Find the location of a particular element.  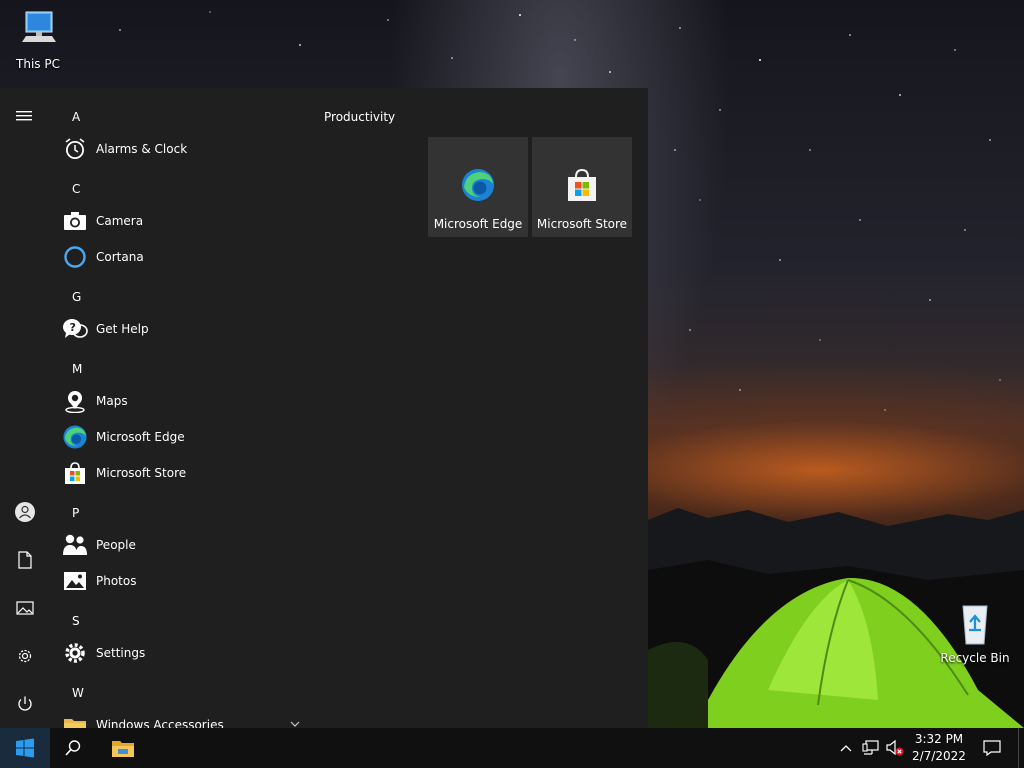

pictures-button is located at coordinates (25, 608).